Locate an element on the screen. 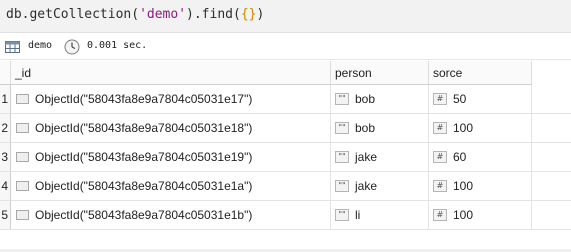  id-value: ObjectId("58043fa8e9a7804c05031e17") is located at coordinates (144, 99).